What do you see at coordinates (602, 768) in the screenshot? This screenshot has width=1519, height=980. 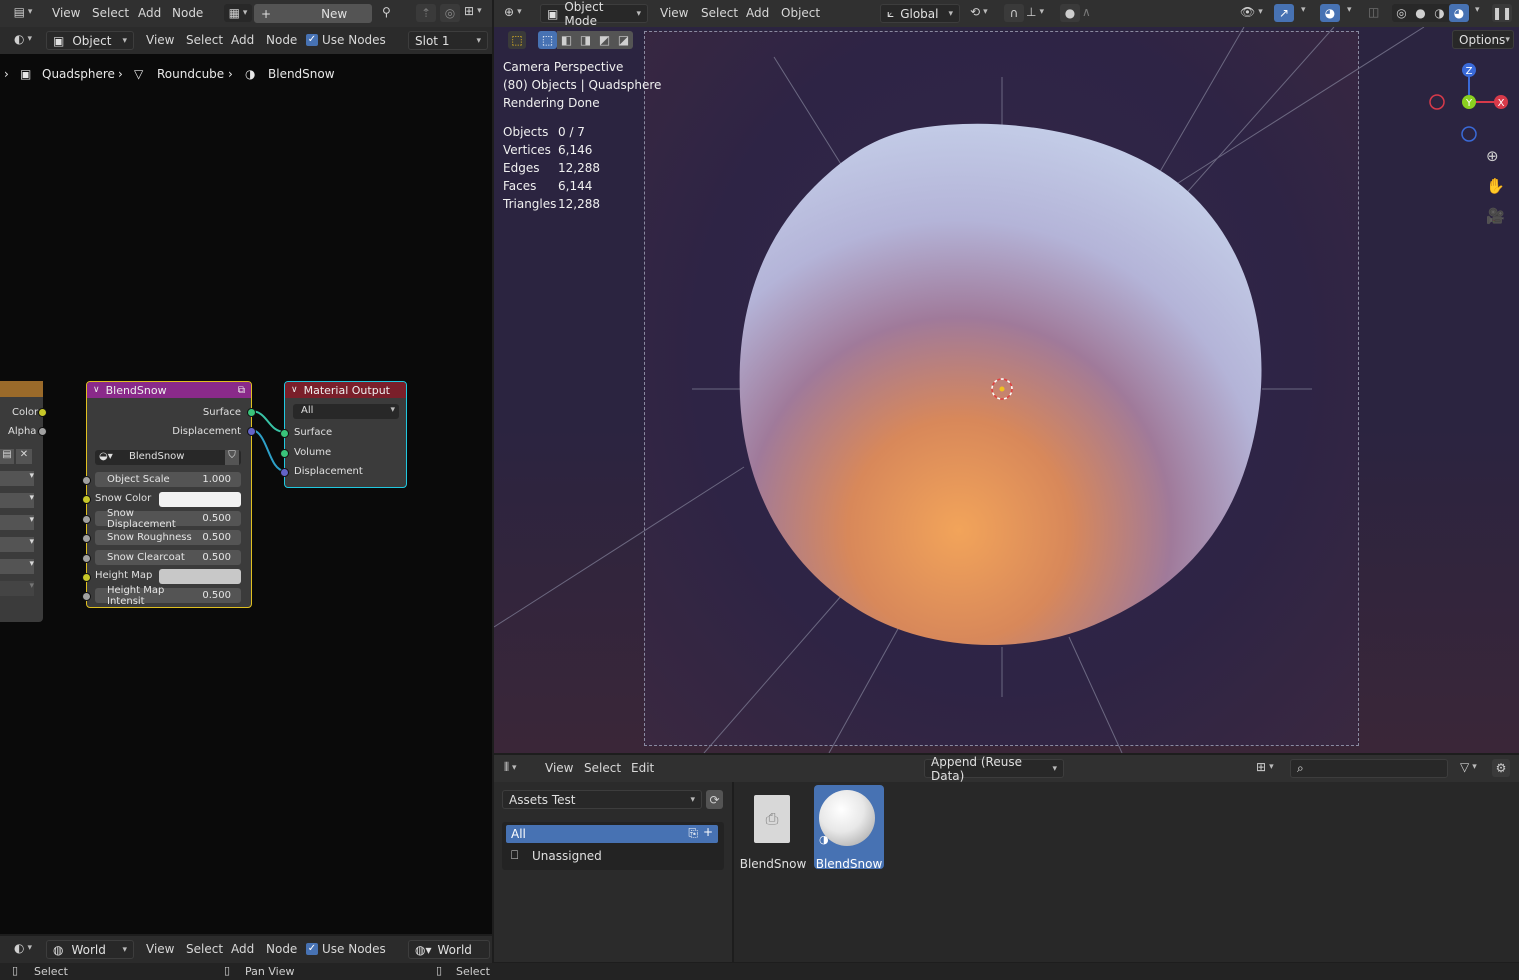 I see `ab-menu-select: Select` at bounding box center [602, 768].